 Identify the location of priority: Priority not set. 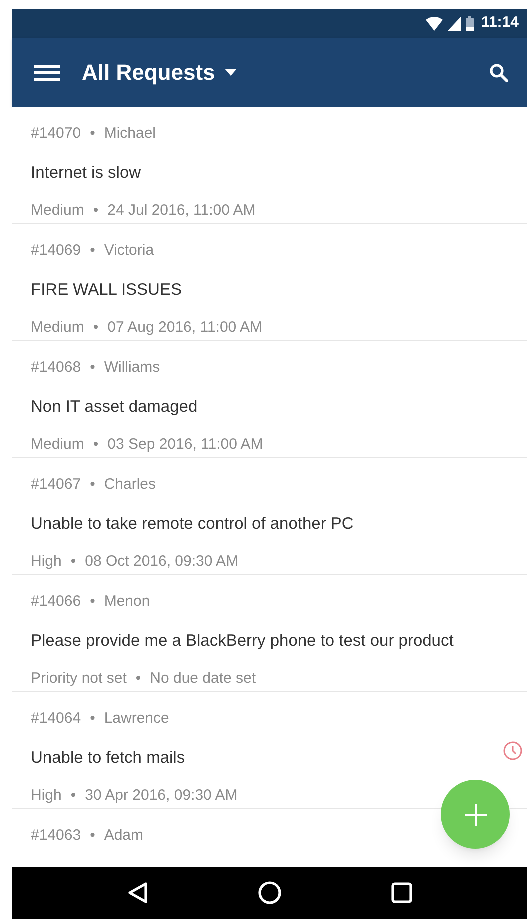
(79, 679).